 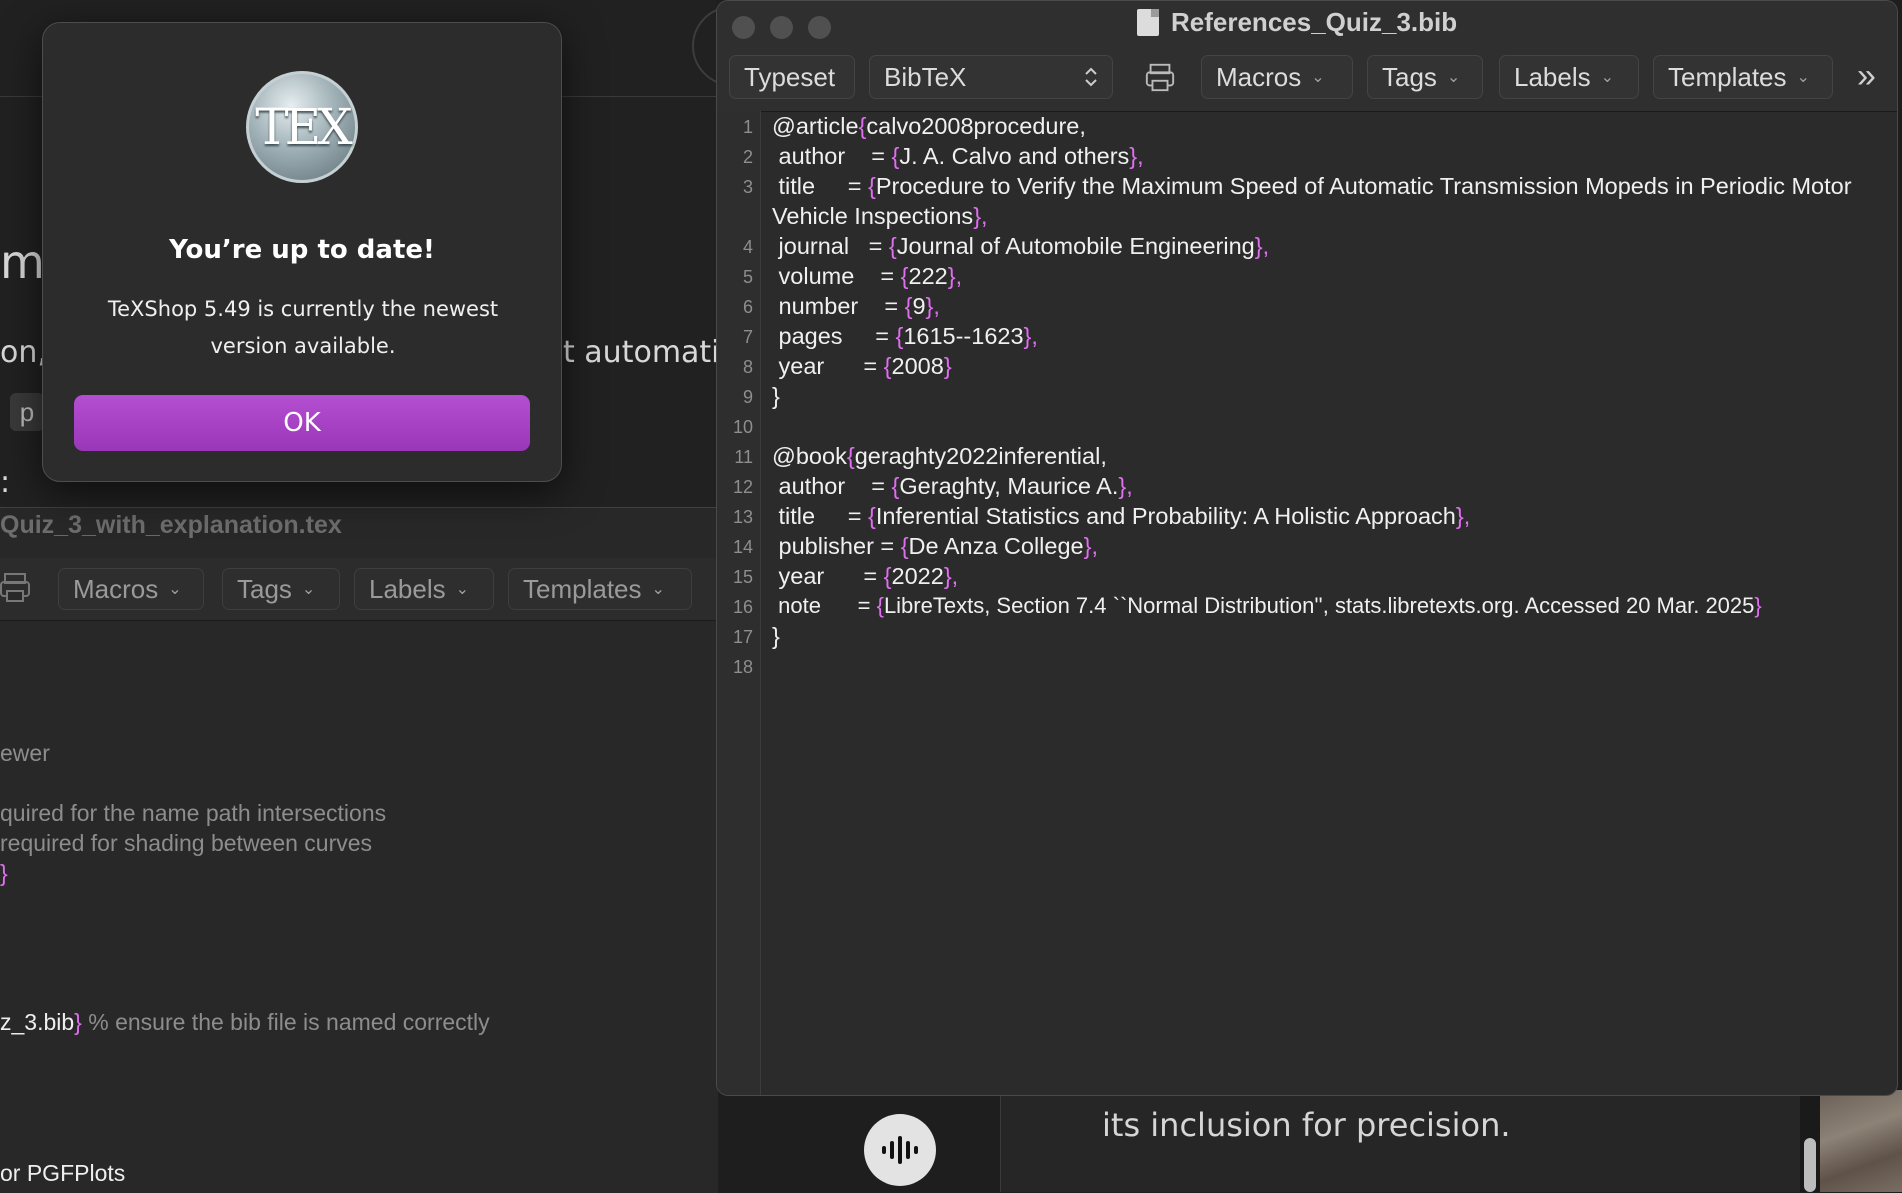 I want to click on desktop-wallpaper, so click(x=1861, y=1141).